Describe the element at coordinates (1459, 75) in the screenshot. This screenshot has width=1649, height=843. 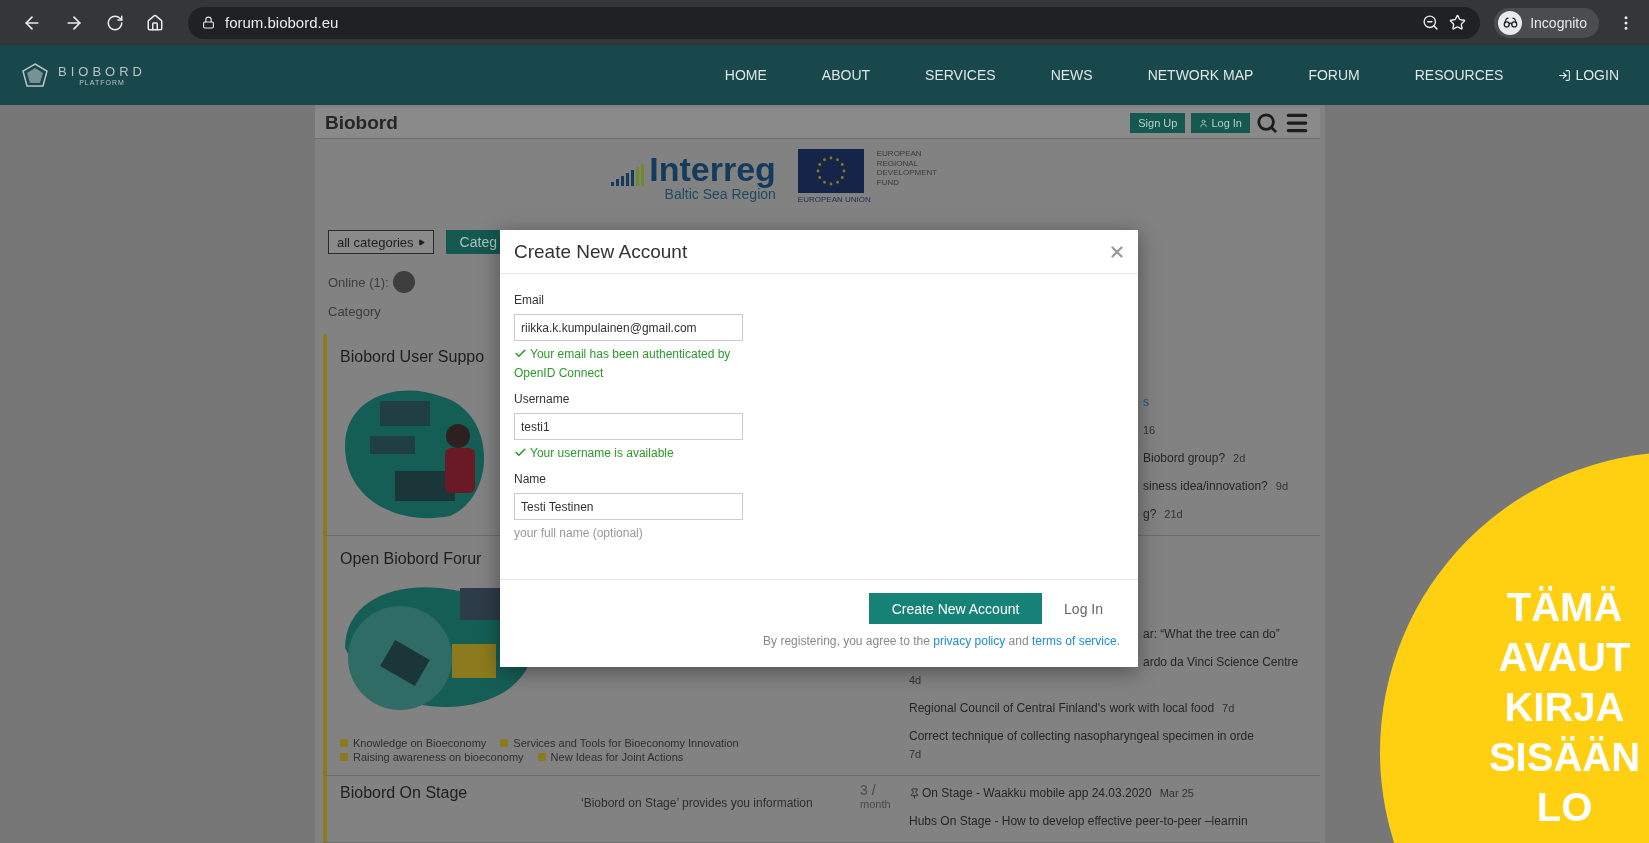
I see `nav-link: RESOURCES` at that location.